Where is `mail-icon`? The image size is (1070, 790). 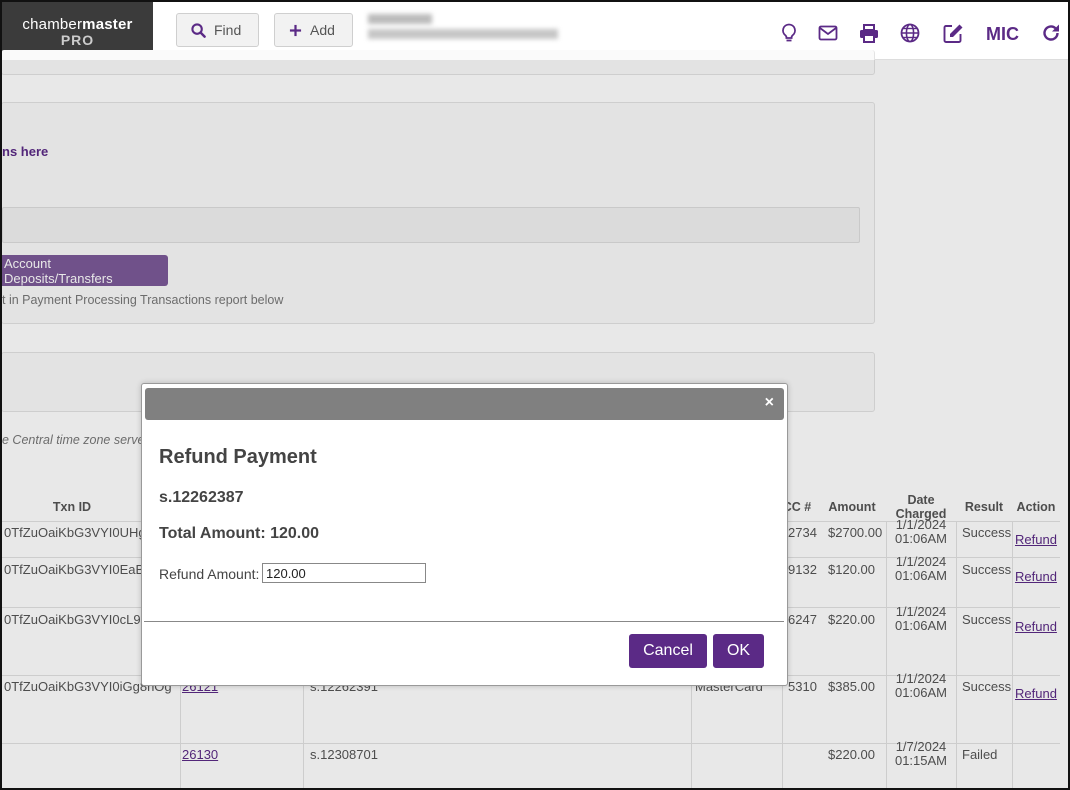
mail-icon is located at coordinates (828, 33).